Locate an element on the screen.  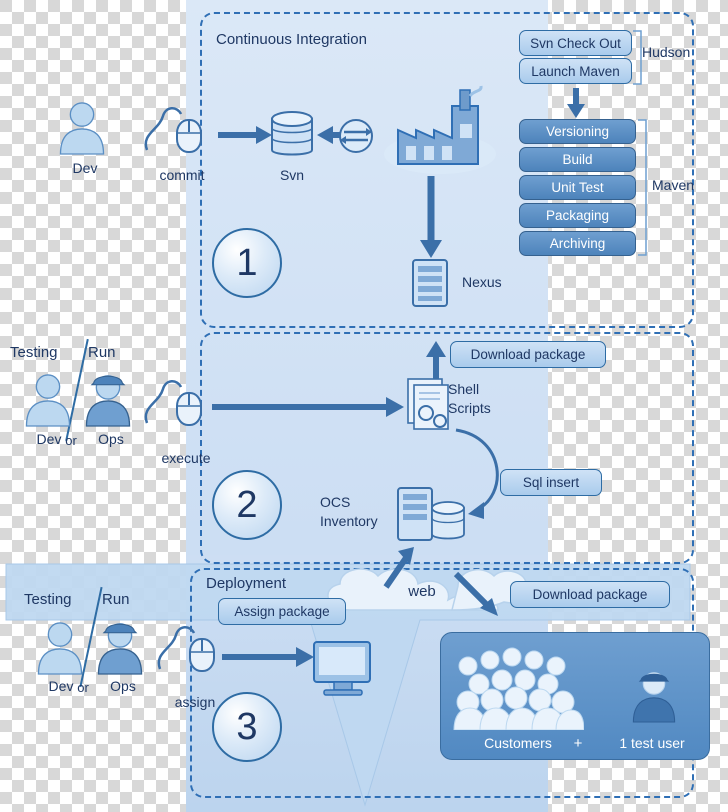
customers-label: Customers is located at coordinates (518, 743).